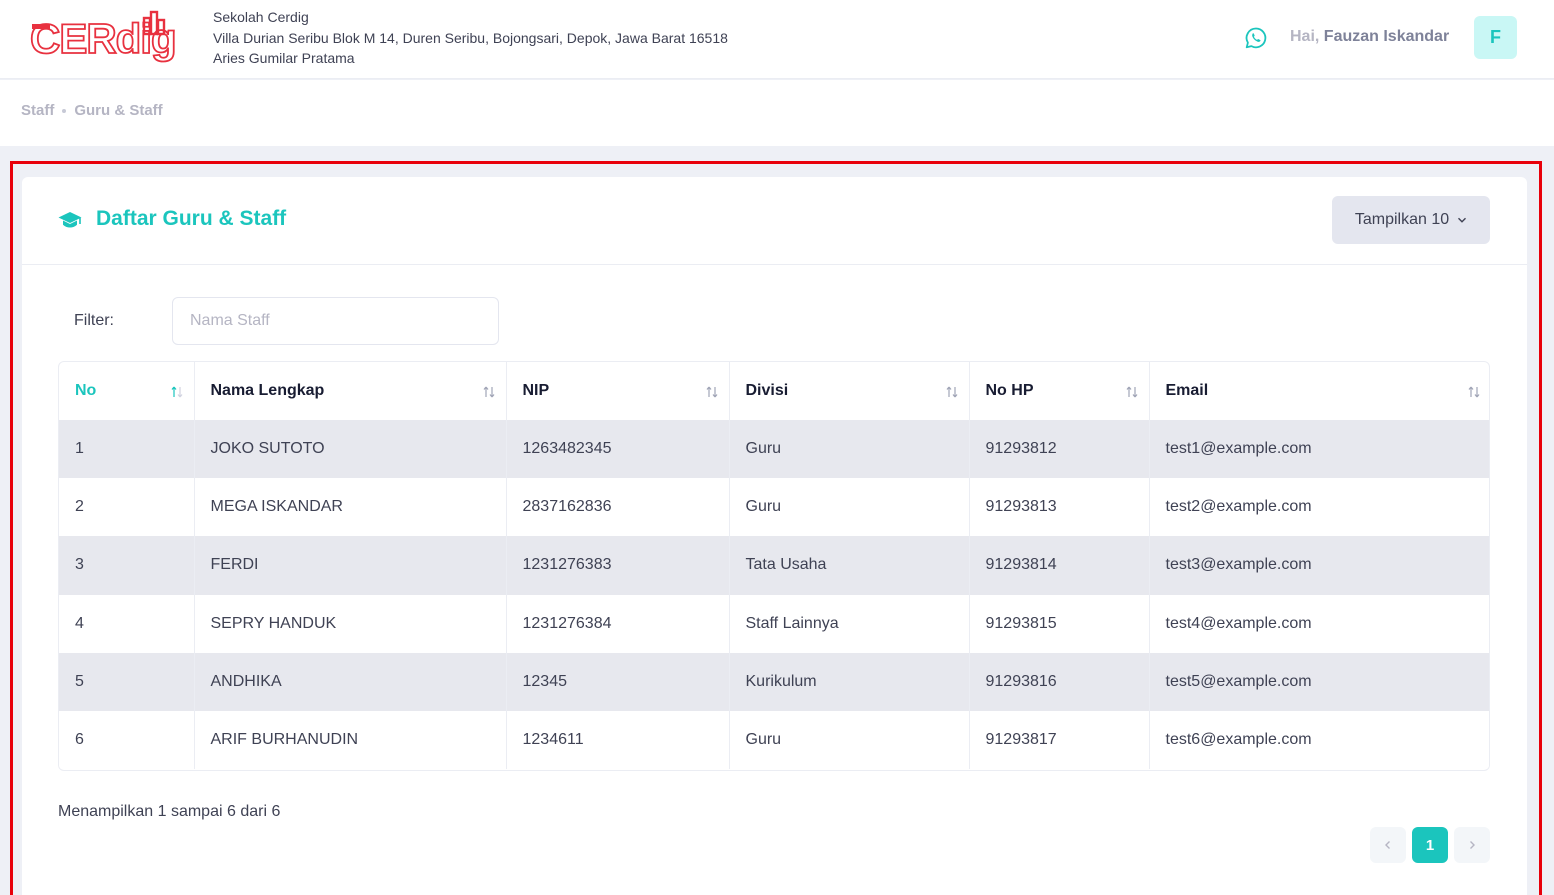 The width and height of the screenshot is (1554, 895). I want to click on user-greeting: Hai, Fauzan Iskandar, so click(1369, 37).